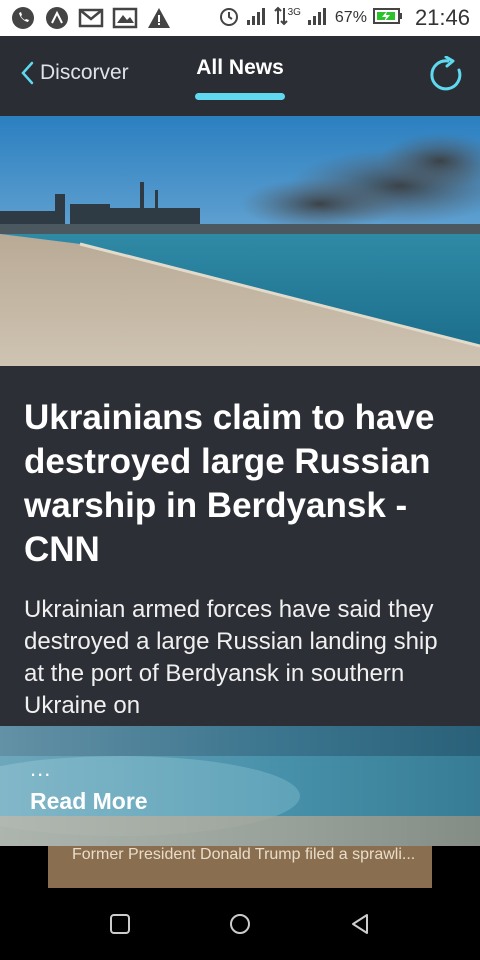 This screenshot has width=480, height=960. Describe the element at coordinates (350, 17) in the screenshot. I see `battery-percent: 67%` at that location.